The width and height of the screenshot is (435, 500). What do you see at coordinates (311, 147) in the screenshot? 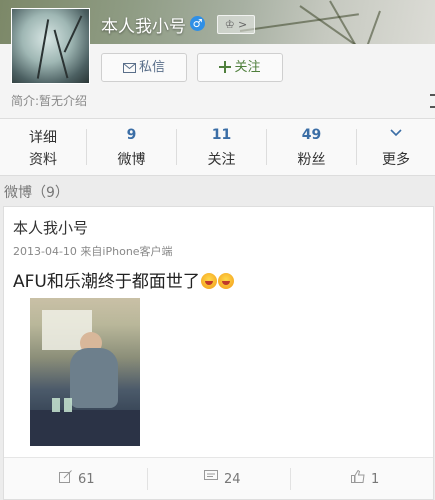
I see `stat-followers: 49 粉丝` at bounding box center [311, 147].